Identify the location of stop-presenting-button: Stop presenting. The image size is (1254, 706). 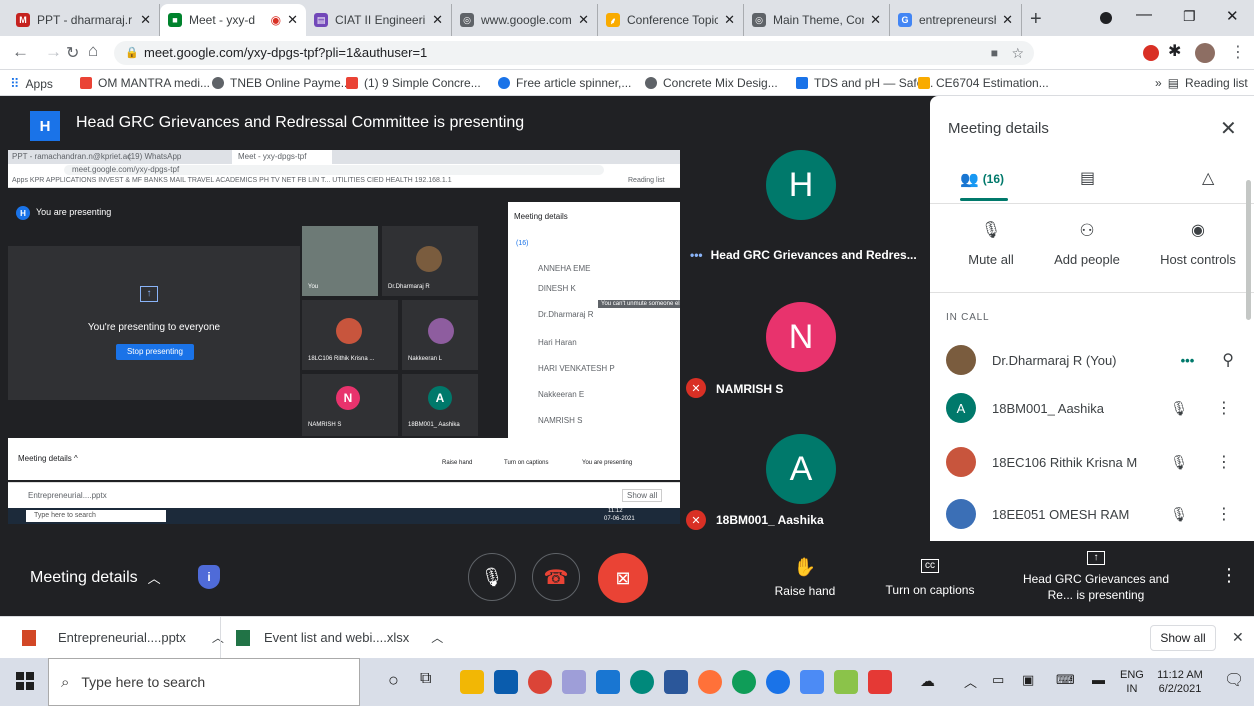
(155, 352).